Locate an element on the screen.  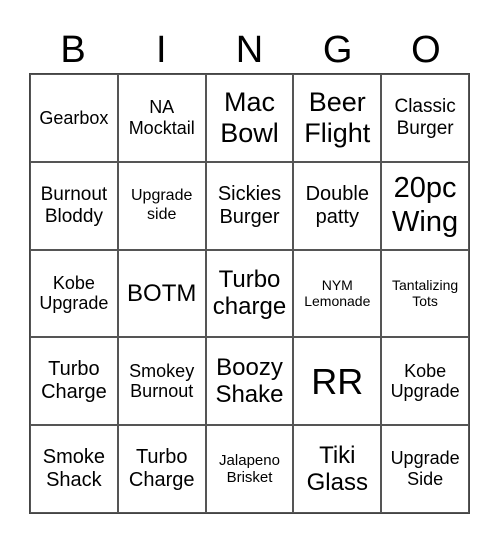
bingo-cell: Turbo charge is located at coordinates (249, 293).